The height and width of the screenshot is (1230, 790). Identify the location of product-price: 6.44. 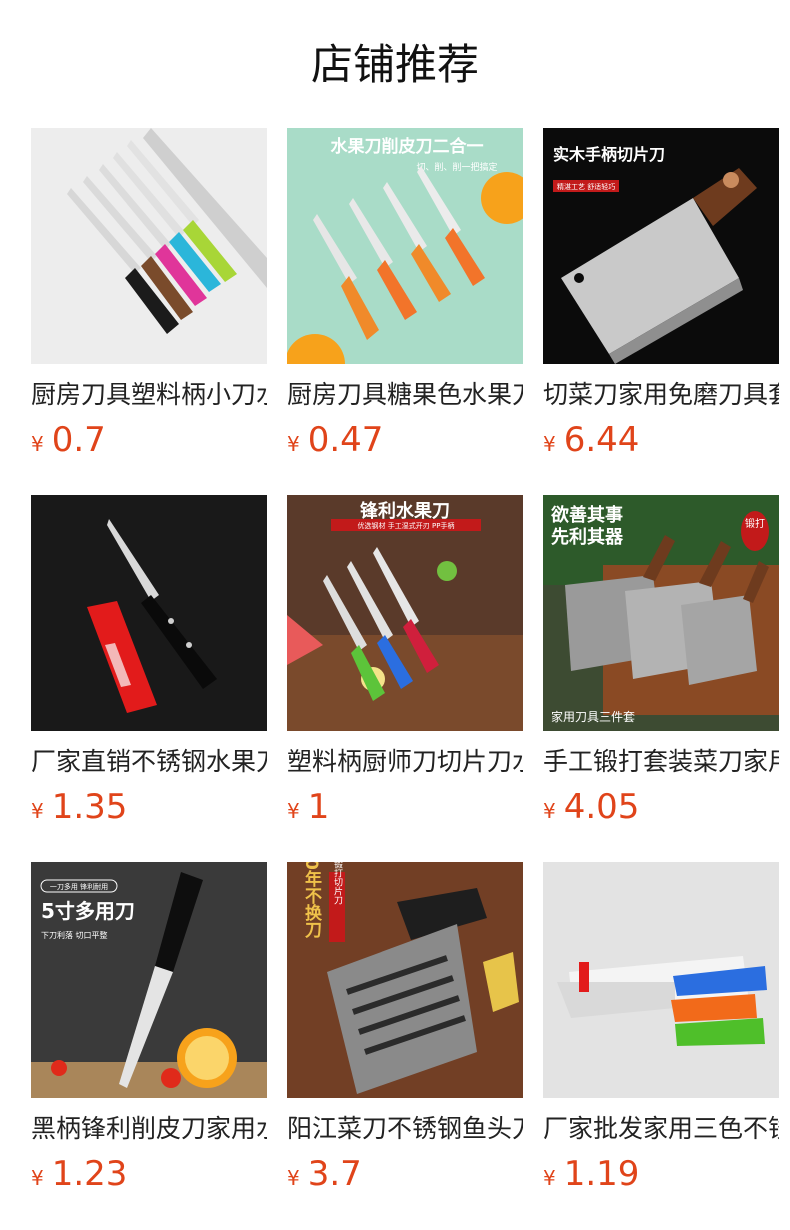
(601, 440).